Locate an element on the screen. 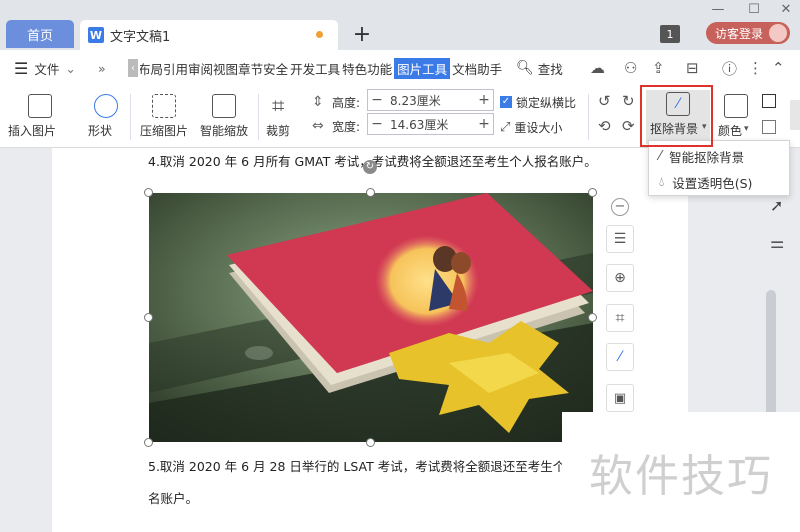  flip-icon: ⟲ is located at coordinates (604, 126).